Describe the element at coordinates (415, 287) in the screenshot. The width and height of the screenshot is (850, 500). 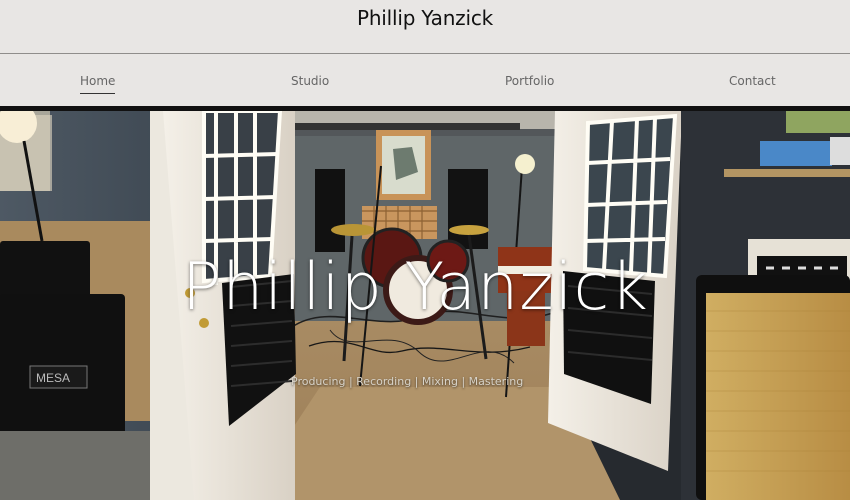
I see `hero-title: Phillip Yanzick` at that location.